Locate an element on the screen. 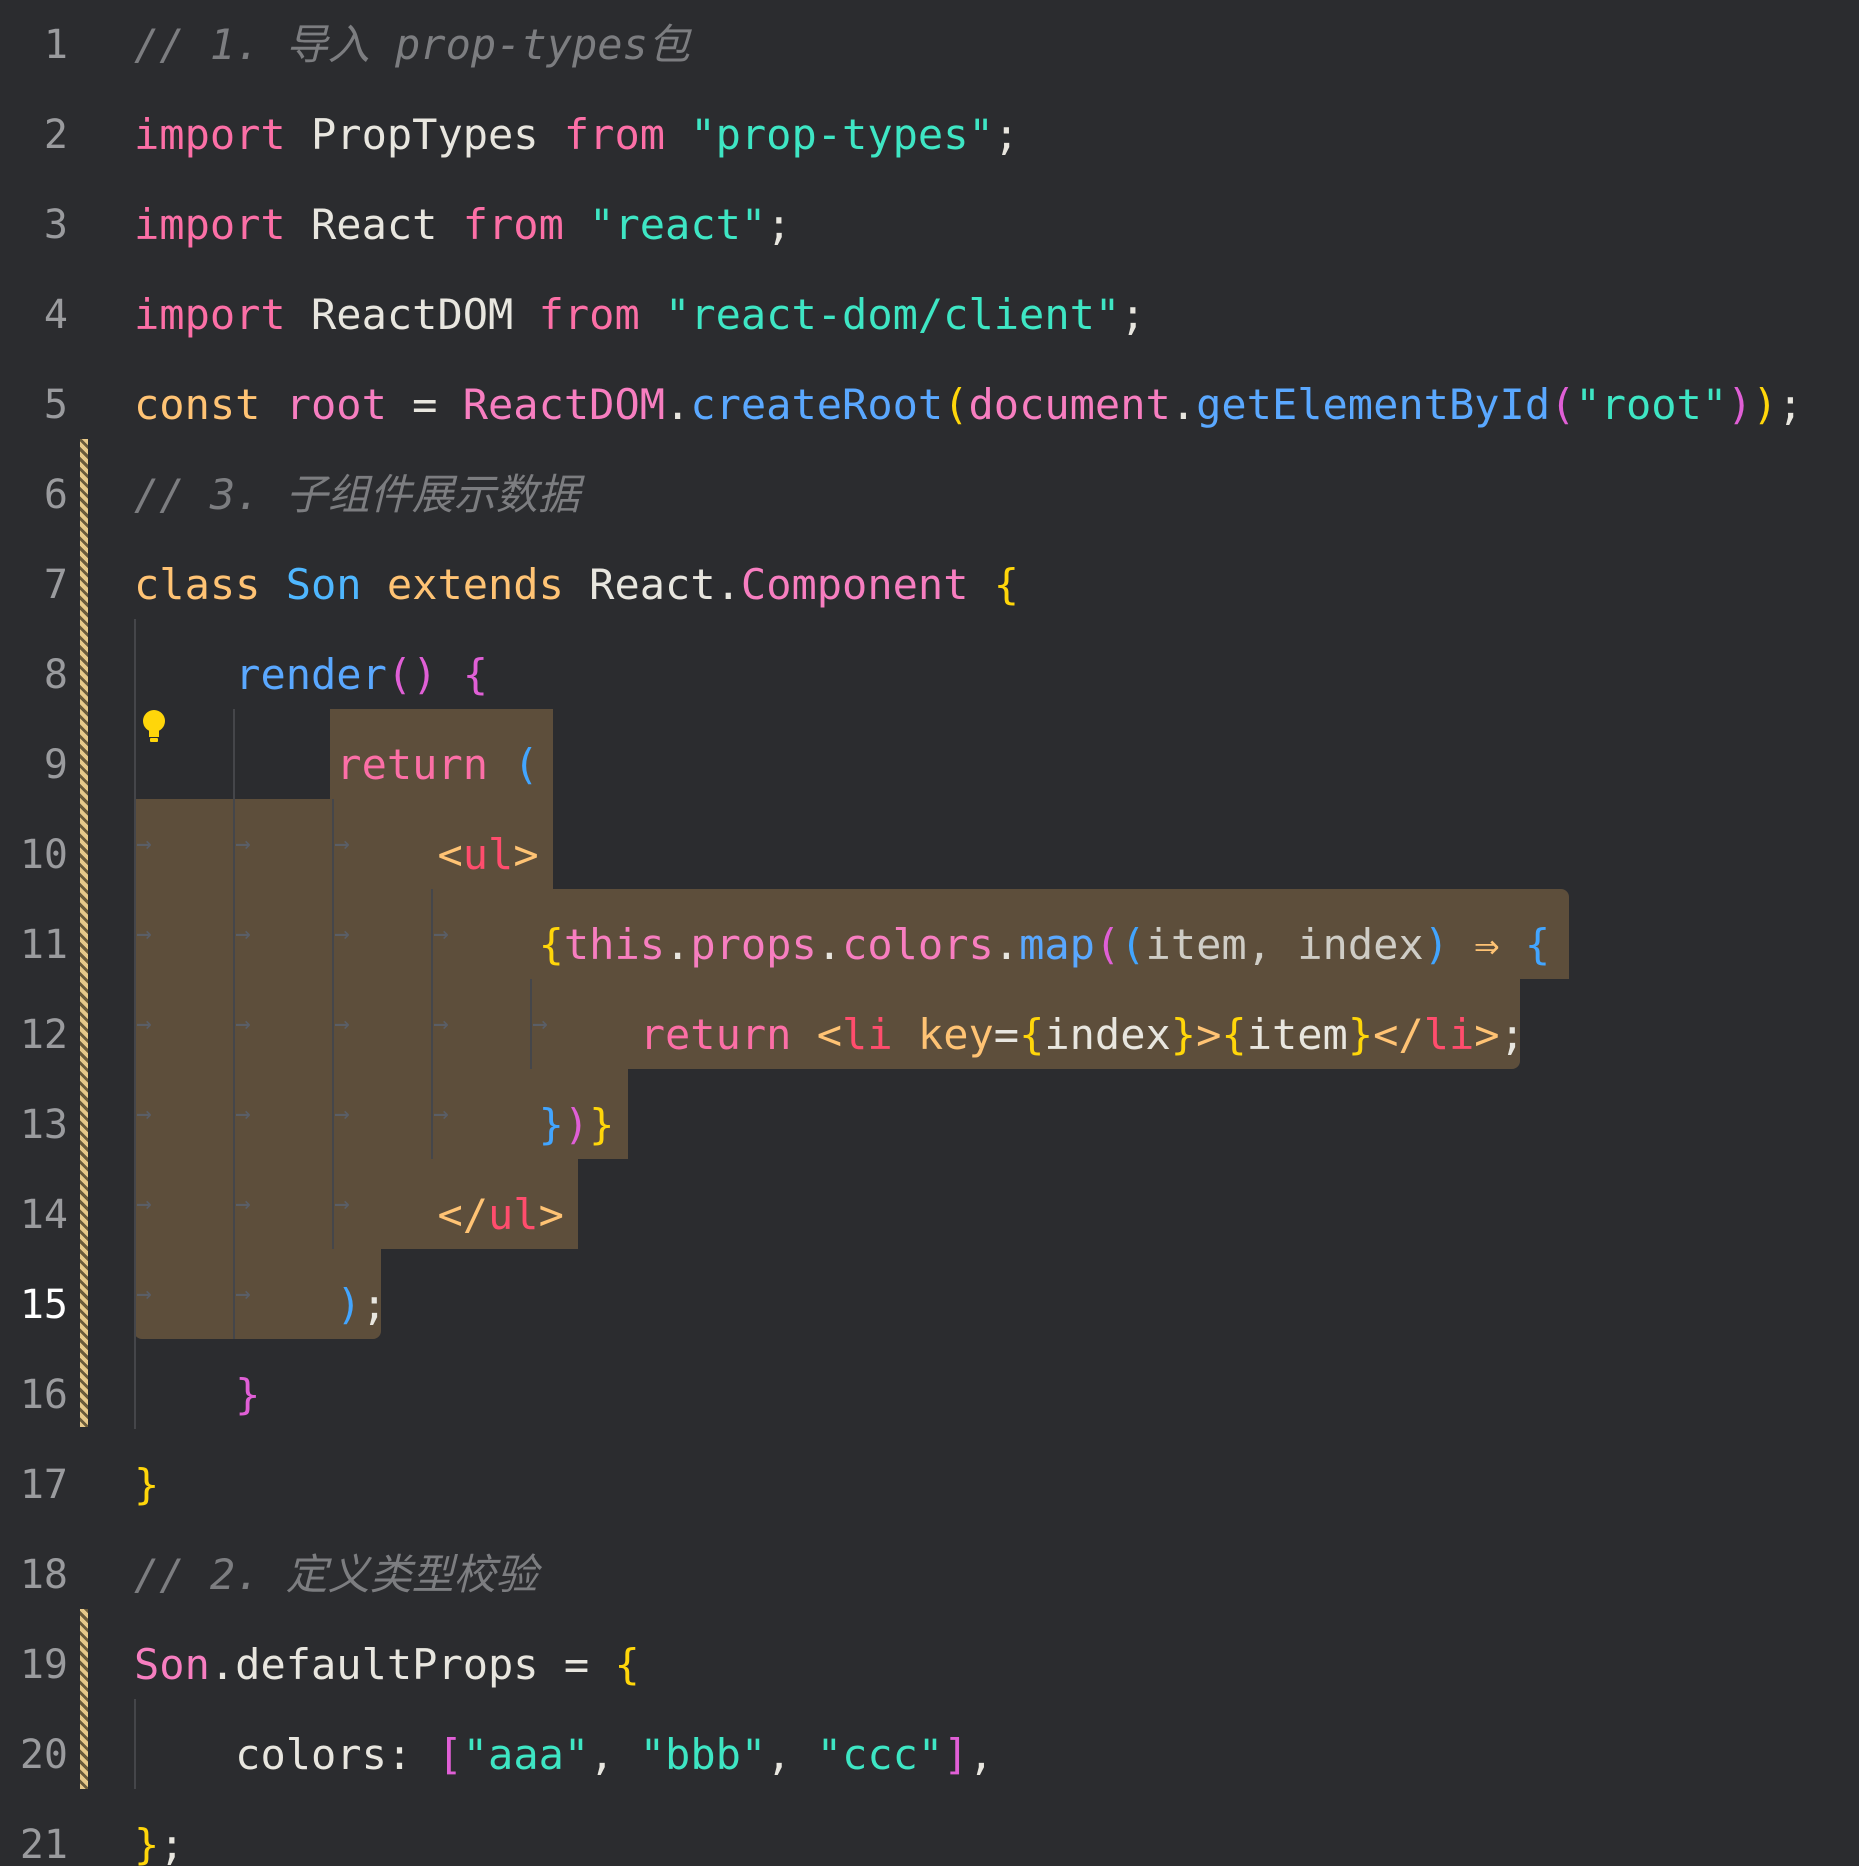 The image size is (1859, 1866). code-line: {this.props.colors.map((item, index) ⇒ { is located at coordinates (842, 945).